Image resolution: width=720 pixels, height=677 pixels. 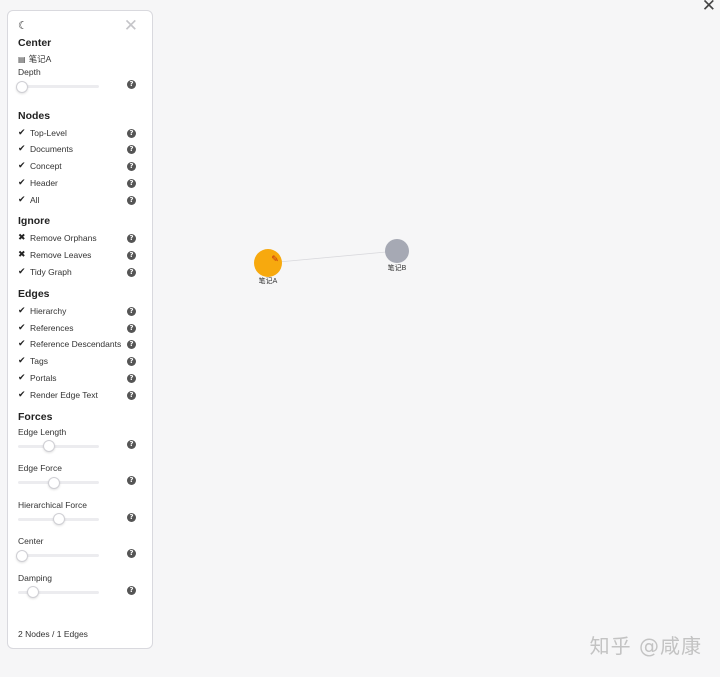 What do you see at coordinates (85, 255) in the screenshot?
I see `option-row: ✖ Remove Leaves?` at bounding box center [85, 255].